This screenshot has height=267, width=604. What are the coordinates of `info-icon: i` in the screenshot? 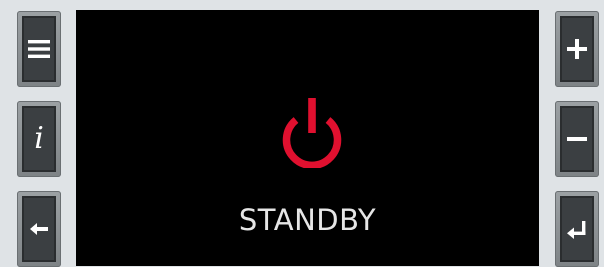 It's located at (39, 138).